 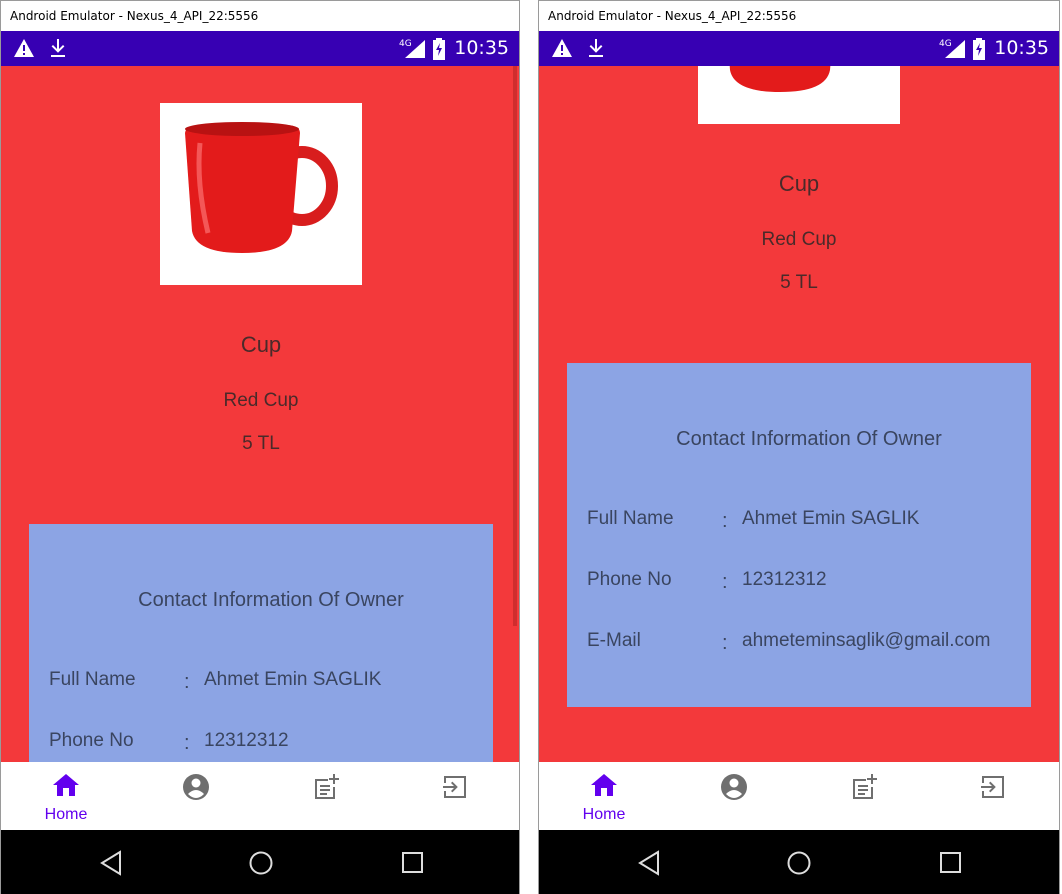 What do you see at coordinates (614, 640) in the screenshot?
I see `email-label: E-Mail` at bounding box center [614, 640].